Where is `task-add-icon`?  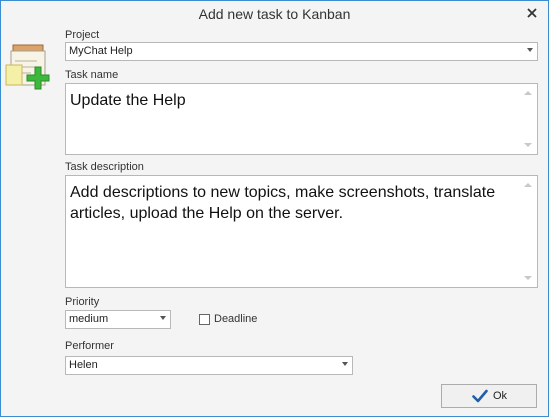
task-add-icon is located at coordinates (28, 67).